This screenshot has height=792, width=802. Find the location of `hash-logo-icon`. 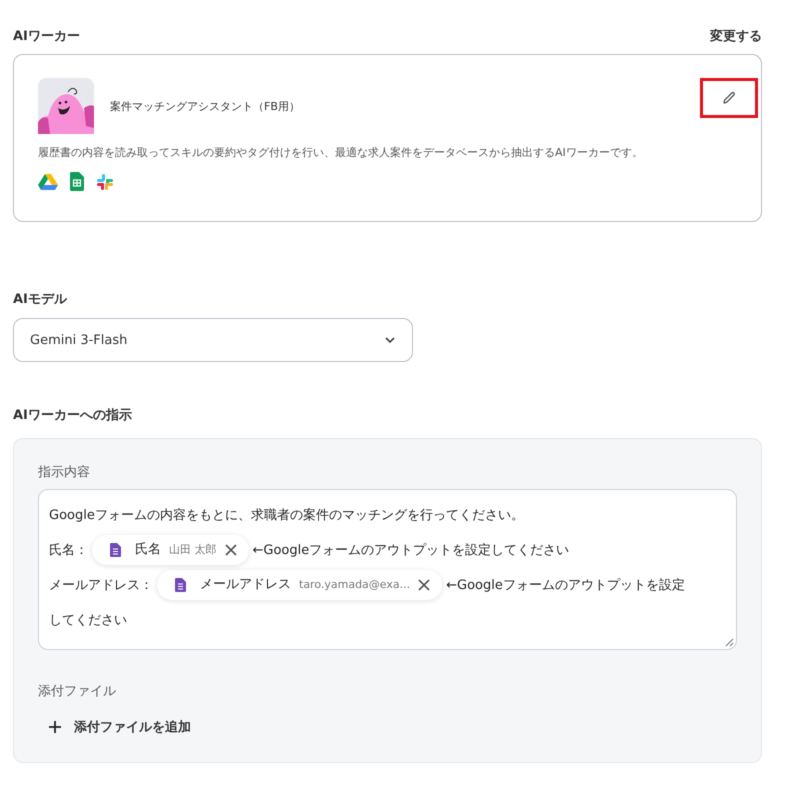

hash-logo-icon is located at coordinates (105, 181).